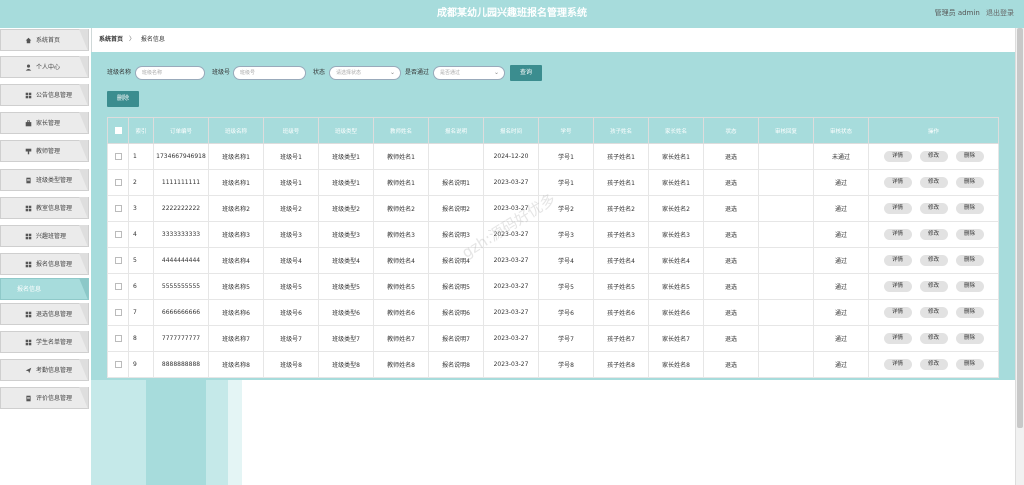 This screenshot has width=1024, height=485. I want to click on sidebar-item: 评价信息管理, so click(44, 398).